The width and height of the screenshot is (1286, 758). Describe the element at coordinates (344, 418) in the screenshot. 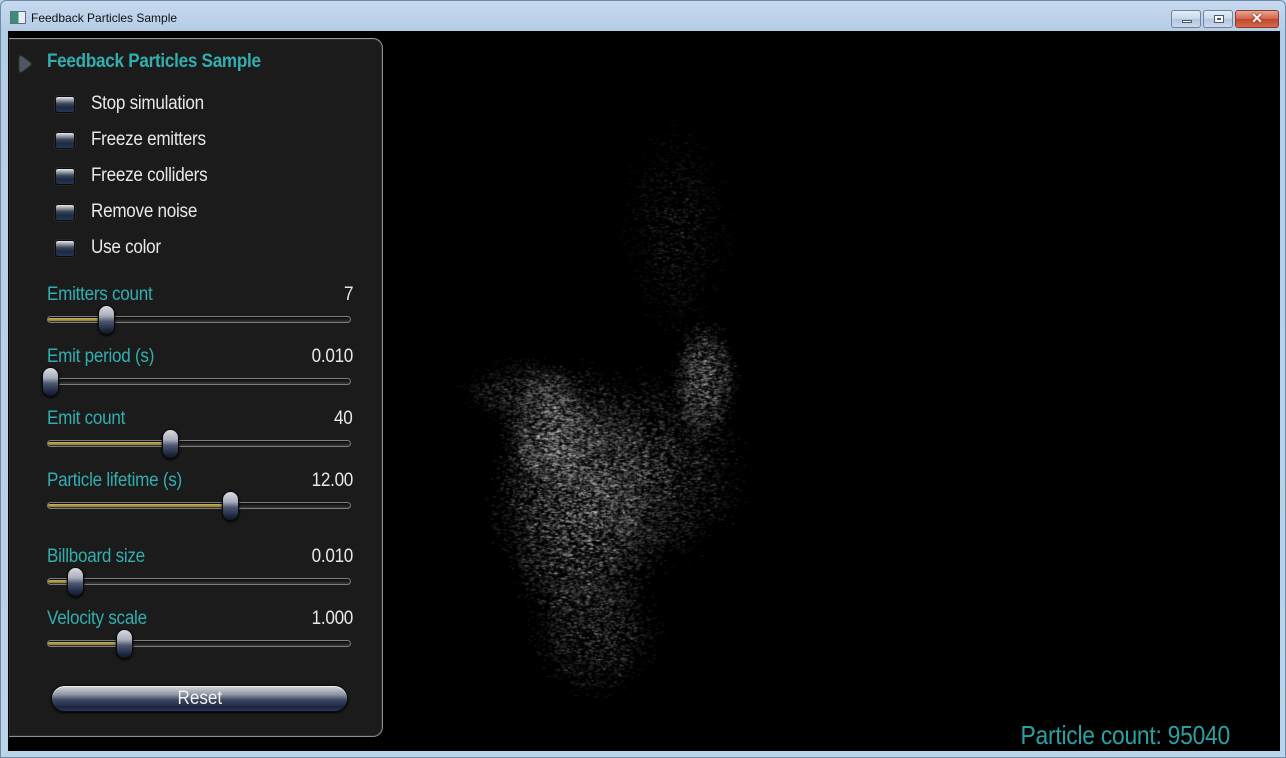

I see `slider-value: 40` at that location.